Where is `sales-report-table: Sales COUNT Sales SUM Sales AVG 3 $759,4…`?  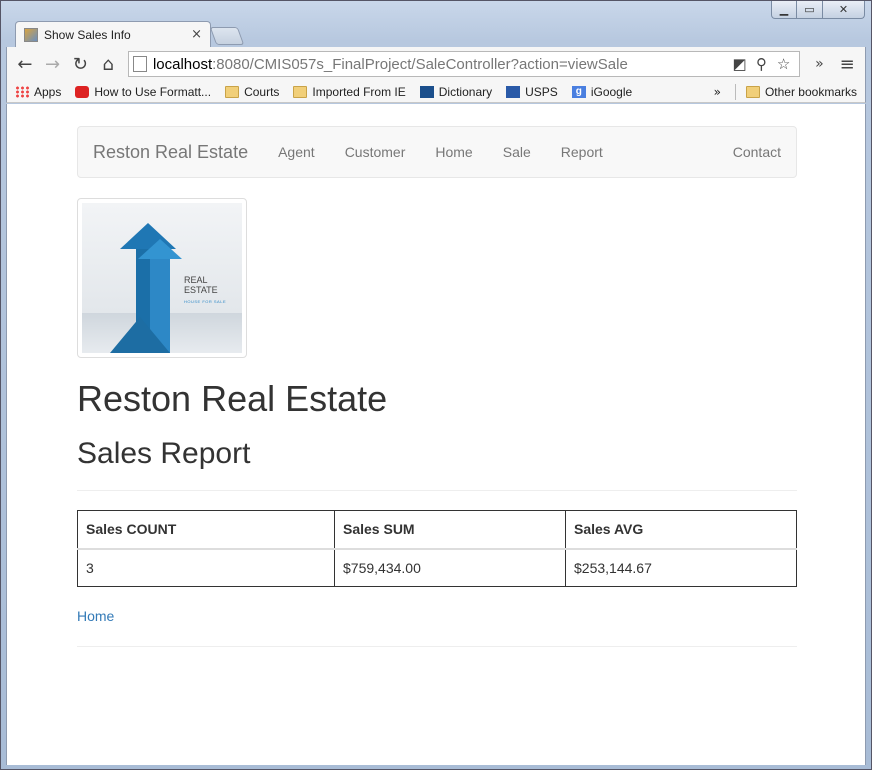
sales-report-table: Sales COUNT Sales SUM Sales AVG 3 $759,4… is located at coordinates (437, 548).